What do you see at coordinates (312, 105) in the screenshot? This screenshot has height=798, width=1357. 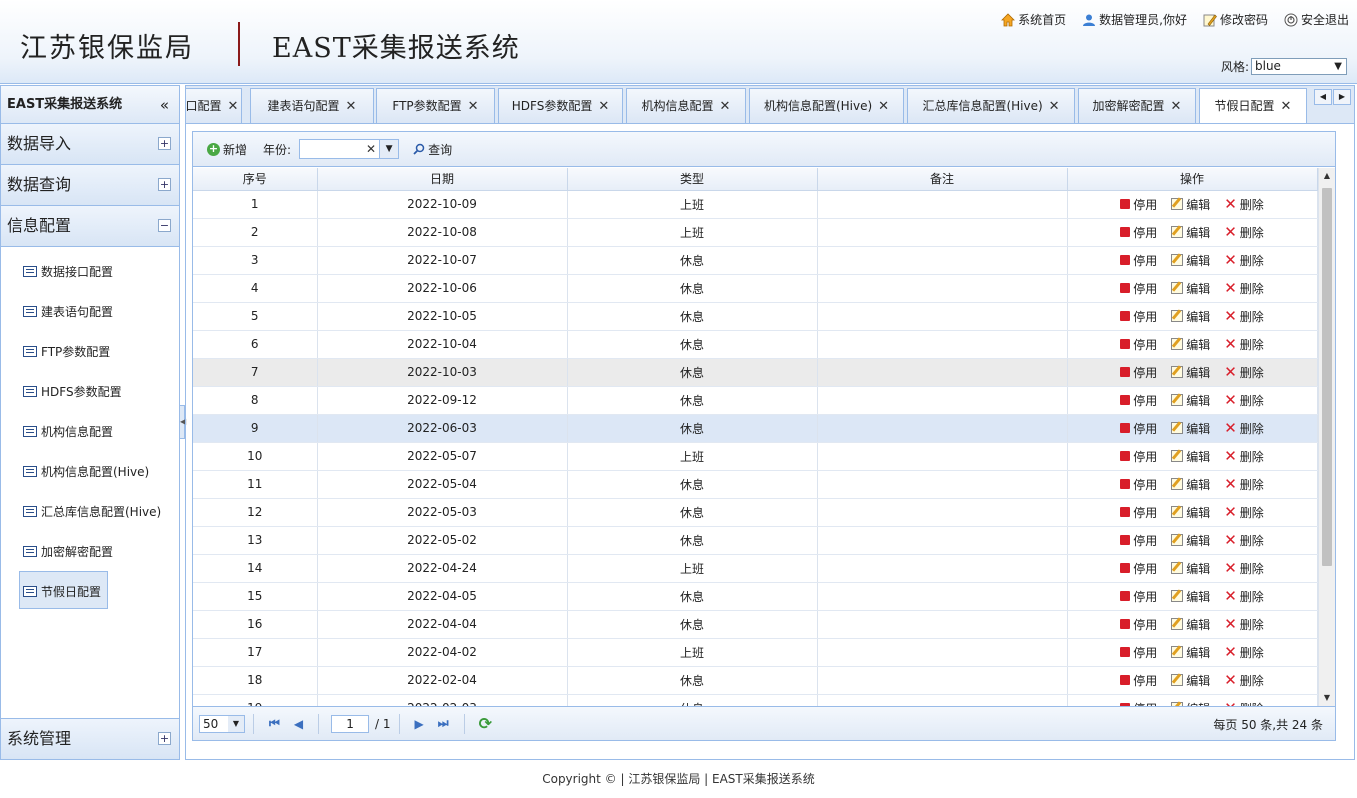 I see `tab-ddl-config: 建表语句配置 ✕` at bounding box center [312, 105].